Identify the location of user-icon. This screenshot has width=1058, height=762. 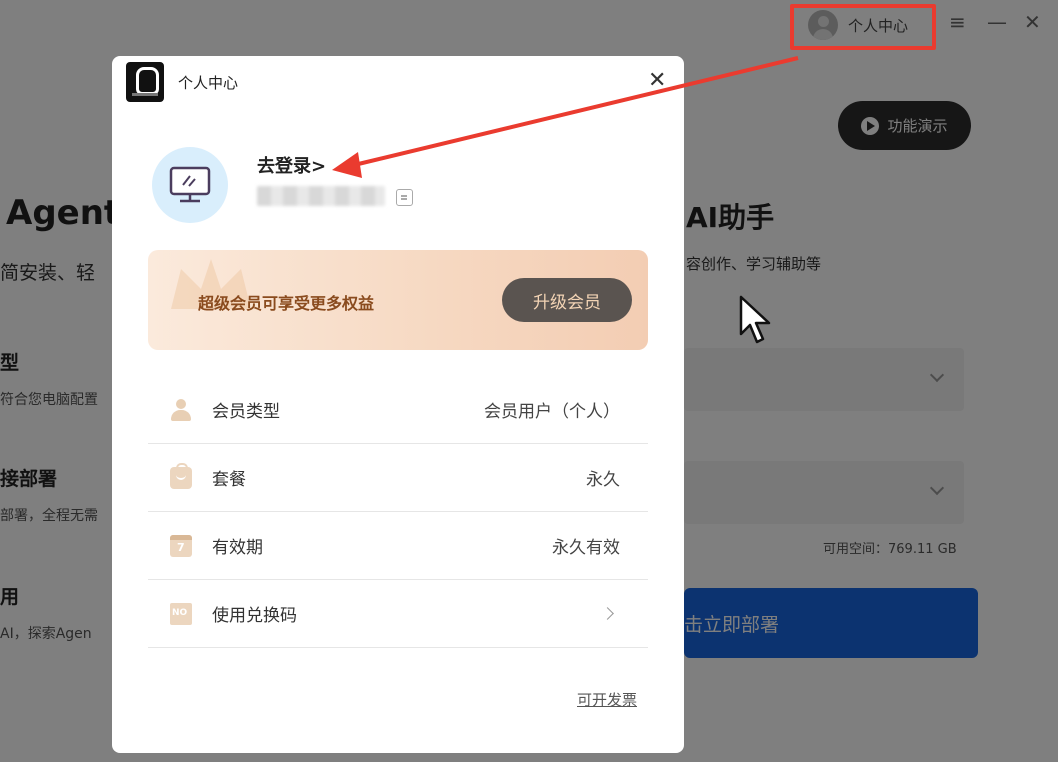
(181, 409).